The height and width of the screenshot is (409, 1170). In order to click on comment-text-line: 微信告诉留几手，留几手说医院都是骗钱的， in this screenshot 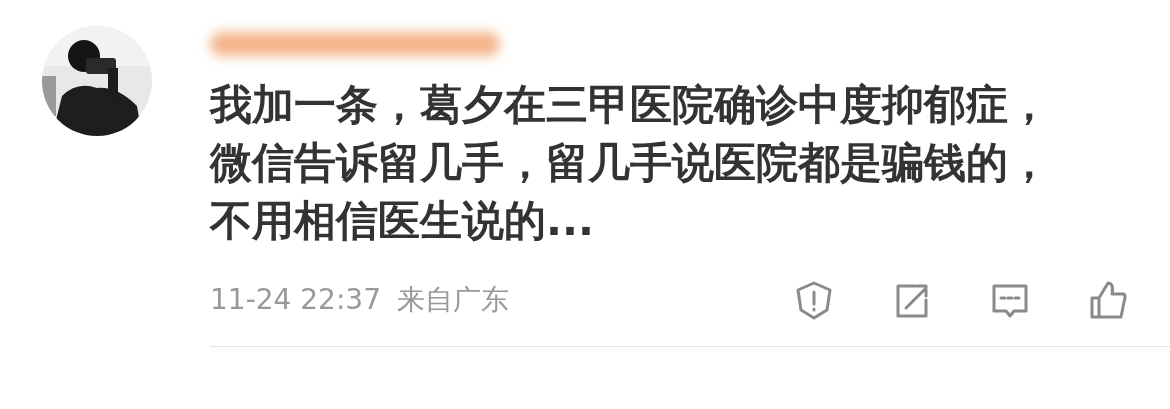, I will do `click(630, 163)`.